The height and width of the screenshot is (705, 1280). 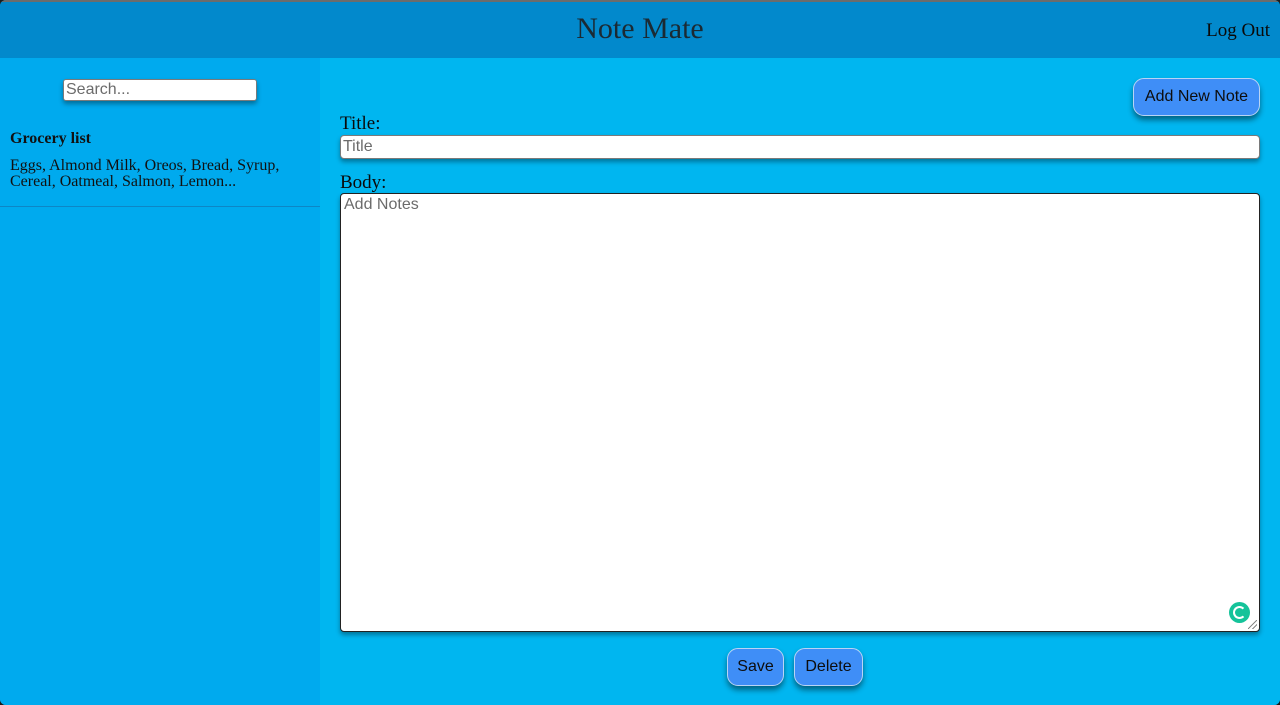 What do you see at coordinates (1238, 31) in the screenshot?
I see `logout-link: Log Out` at bounding box center [1238, 31].